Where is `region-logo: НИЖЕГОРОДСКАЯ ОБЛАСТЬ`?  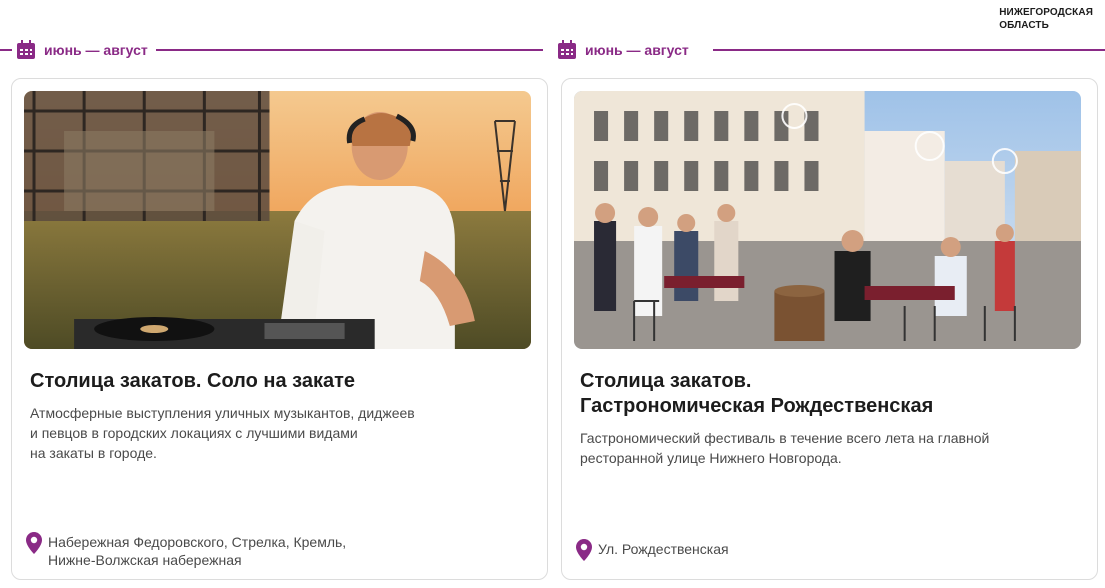 region-logo: НИЖЕГОРОДСКАЯ ОБЛАСТЬ is located at coordinates (1046, 19).